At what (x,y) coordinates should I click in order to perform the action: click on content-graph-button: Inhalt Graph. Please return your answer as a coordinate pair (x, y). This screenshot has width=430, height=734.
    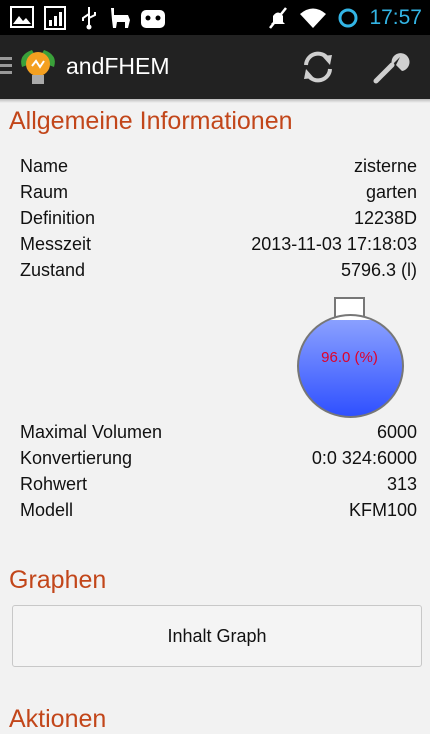
    Looking at the image, I should click on (217, 636).